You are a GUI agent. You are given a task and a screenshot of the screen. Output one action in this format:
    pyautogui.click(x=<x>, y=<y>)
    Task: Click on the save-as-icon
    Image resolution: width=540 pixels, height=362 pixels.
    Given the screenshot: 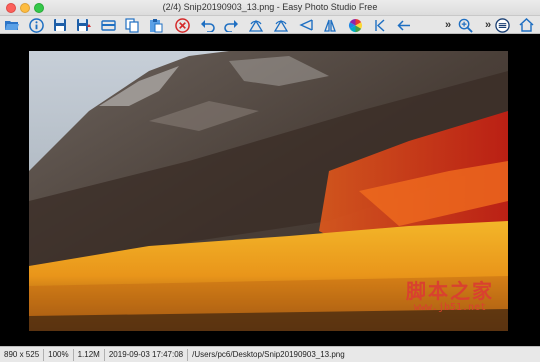 What is the action you would take?
    pyautogui.click(x=84, y=25)
    